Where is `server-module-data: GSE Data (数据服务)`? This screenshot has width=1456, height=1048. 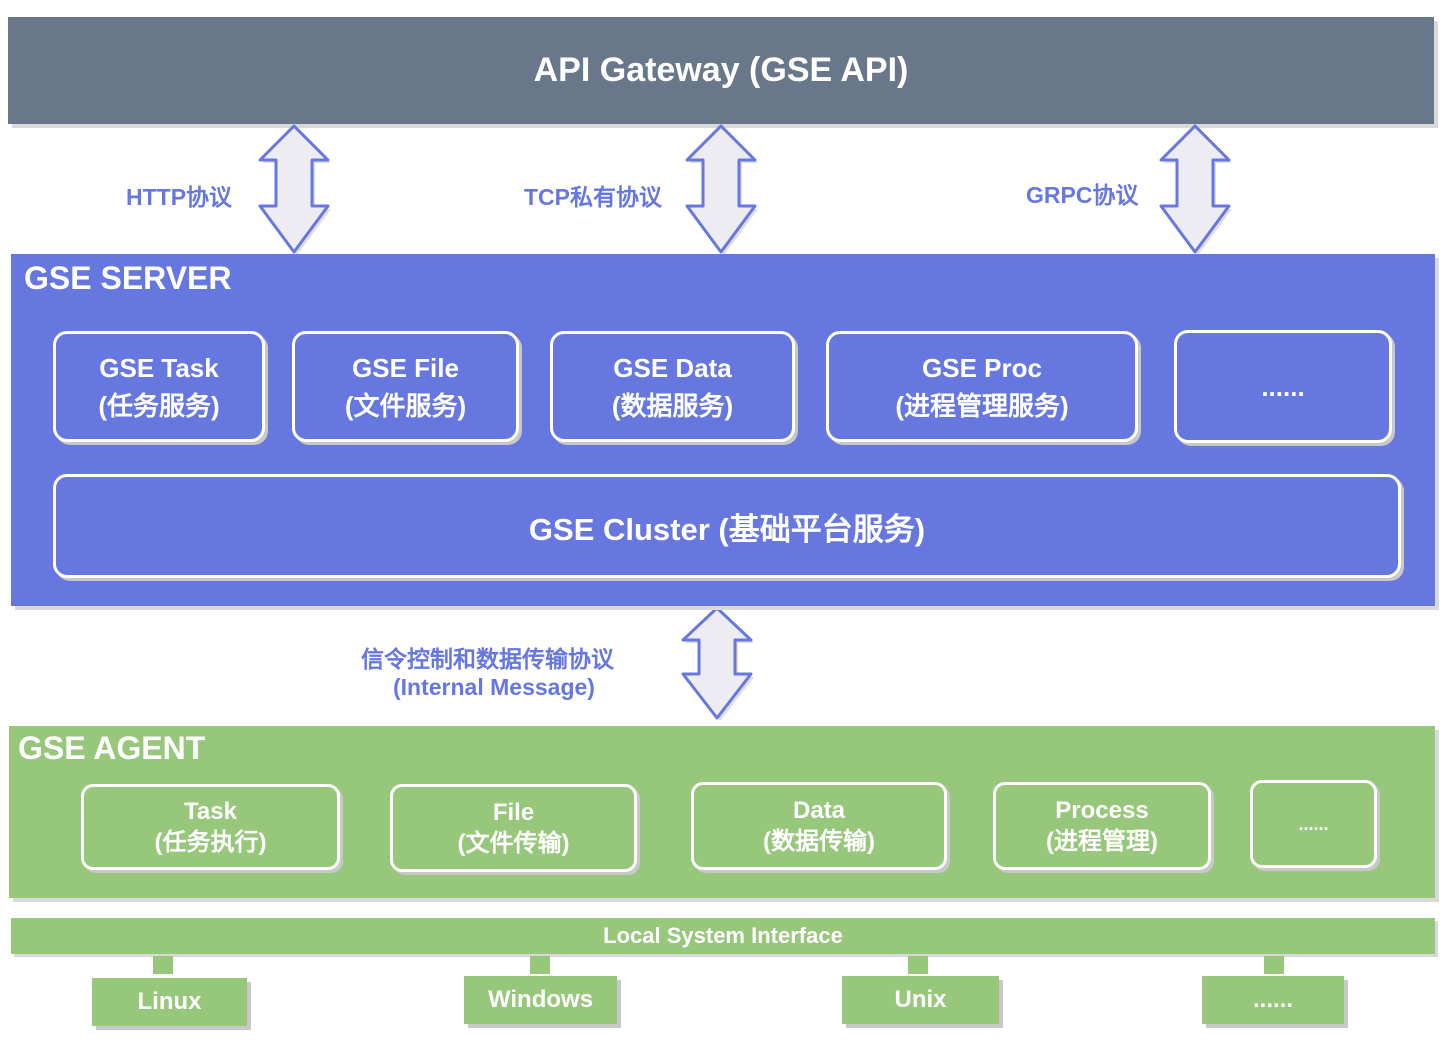
server-module-data: GSE Data (数据服务) is located at coordinates (672, 386).